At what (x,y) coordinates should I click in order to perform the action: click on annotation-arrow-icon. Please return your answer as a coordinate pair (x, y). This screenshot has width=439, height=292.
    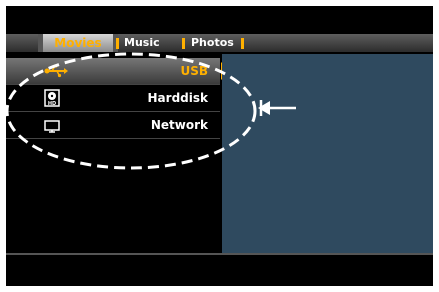
    Looking at the image, I should click on (277, 108).